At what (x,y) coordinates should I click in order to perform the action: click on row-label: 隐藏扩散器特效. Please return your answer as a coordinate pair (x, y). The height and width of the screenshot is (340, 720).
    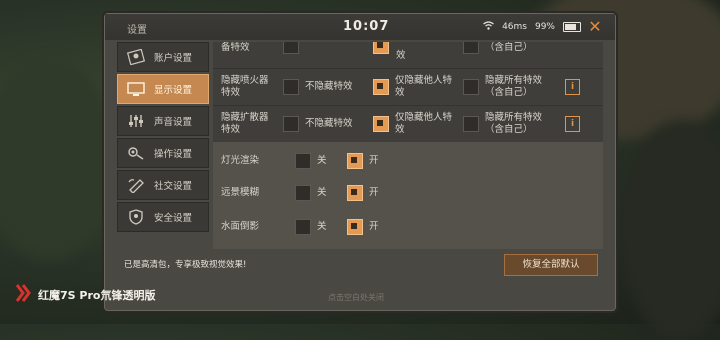
    Looking at the image, I should click on (245, 123).